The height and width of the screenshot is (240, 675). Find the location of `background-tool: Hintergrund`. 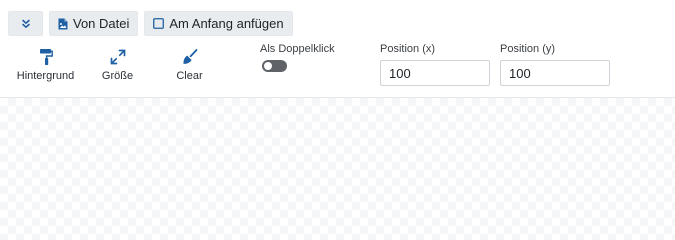

background-tool: Hintergrund is located at coordinates (45, 64).